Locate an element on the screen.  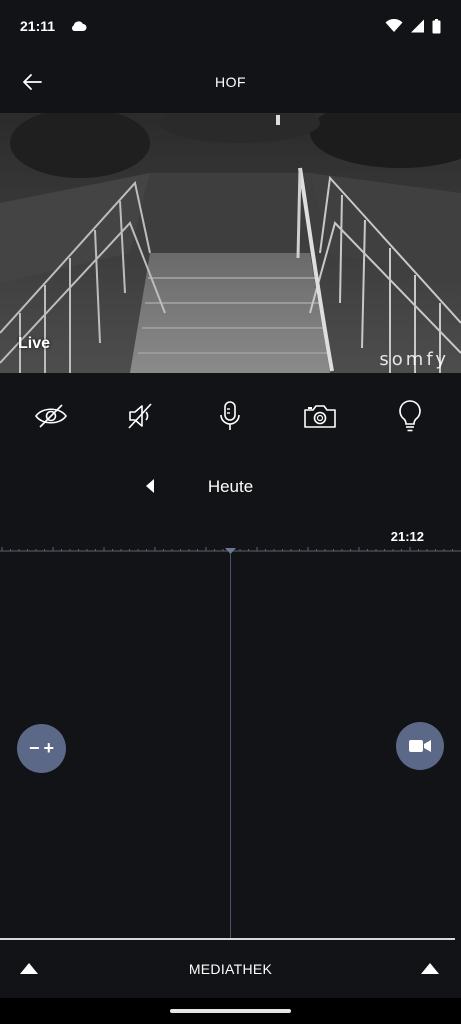
status-icons is located at coordinates (413, 26).